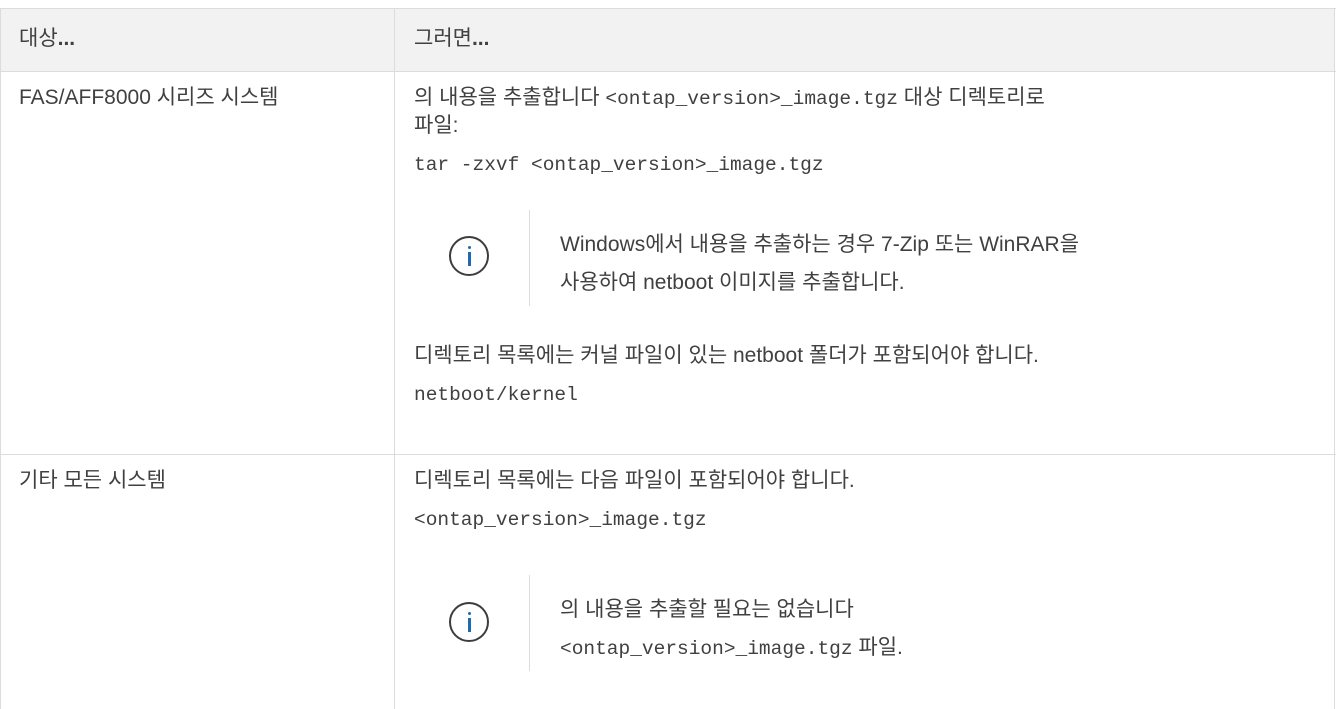  What do you see at coordinates (971, 97) in the screenshot?
I see `row1-instruction-suffix: 대상 디렉토리로` at bounding box center [971, 97].